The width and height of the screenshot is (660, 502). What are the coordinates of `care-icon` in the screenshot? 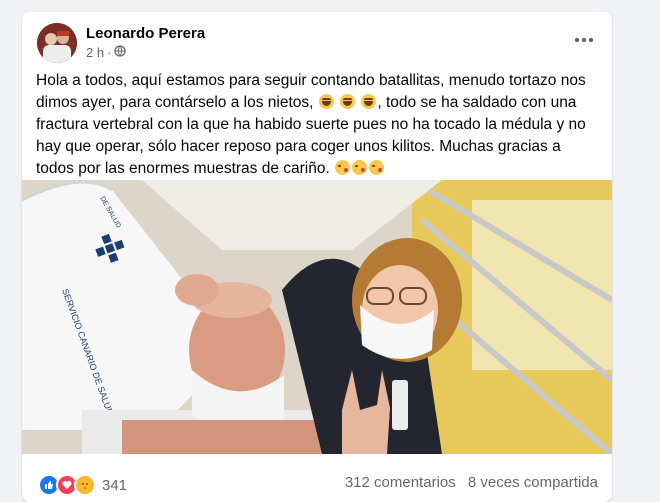 It's located at (85, 485).